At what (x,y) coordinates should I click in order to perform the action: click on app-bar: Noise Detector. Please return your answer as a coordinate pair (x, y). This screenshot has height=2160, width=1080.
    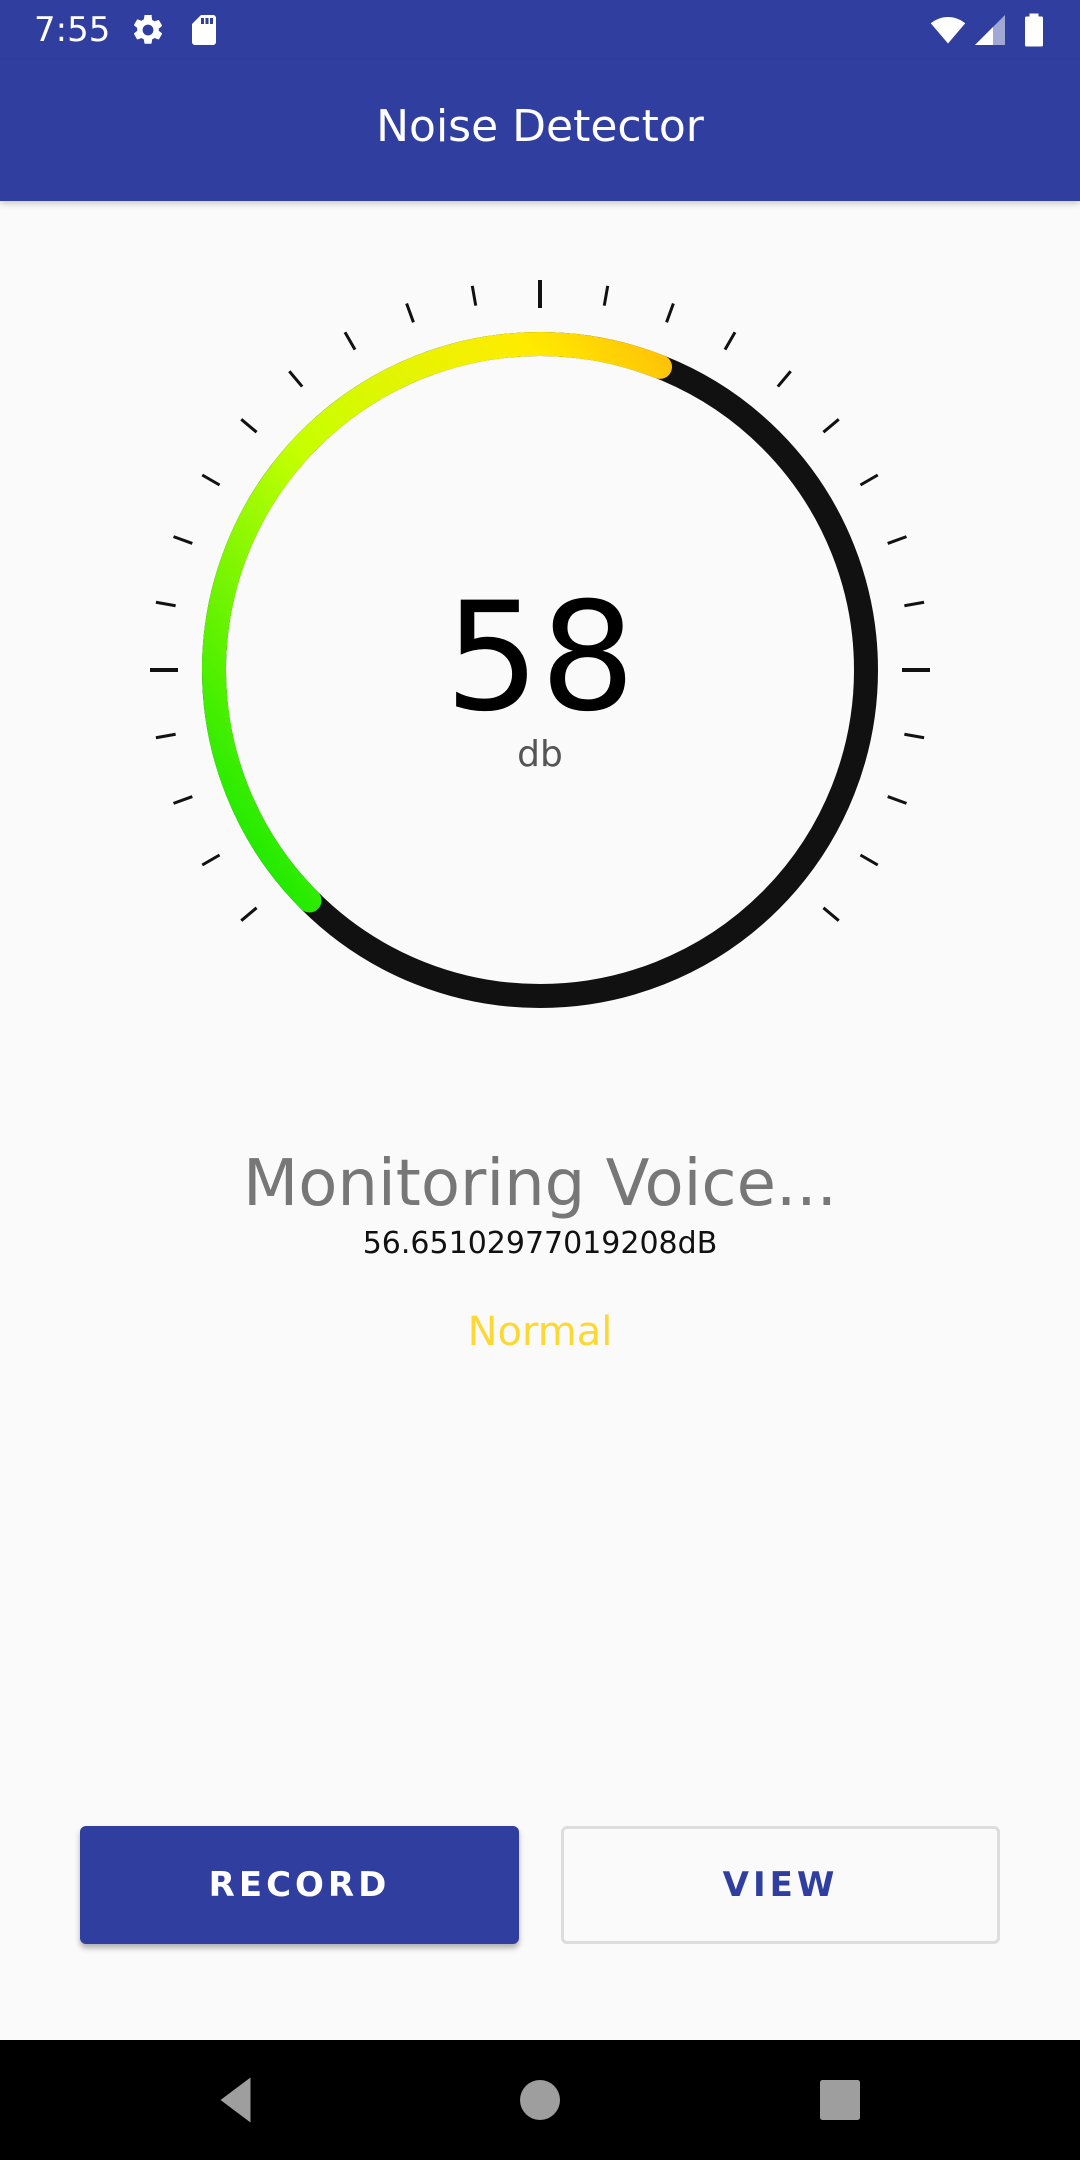
    Looking at the image, I should click on (540, 130).